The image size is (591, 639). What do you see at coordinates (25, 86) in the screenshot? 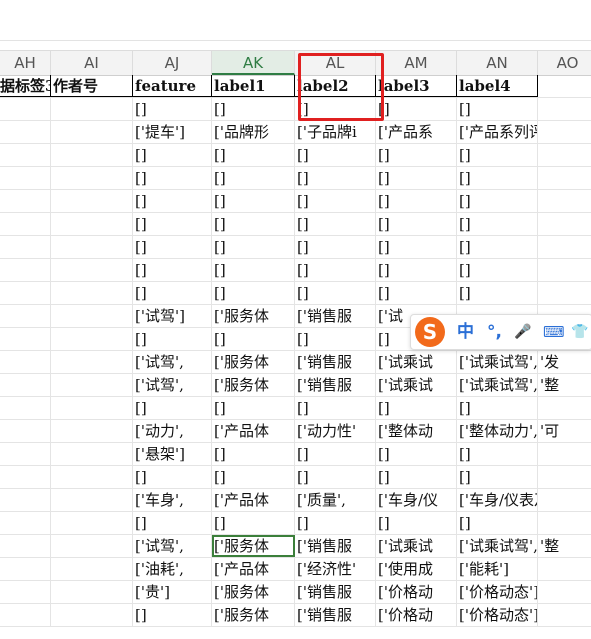
I see `header-cell: 据标签3` at bounding box center [25, 86].